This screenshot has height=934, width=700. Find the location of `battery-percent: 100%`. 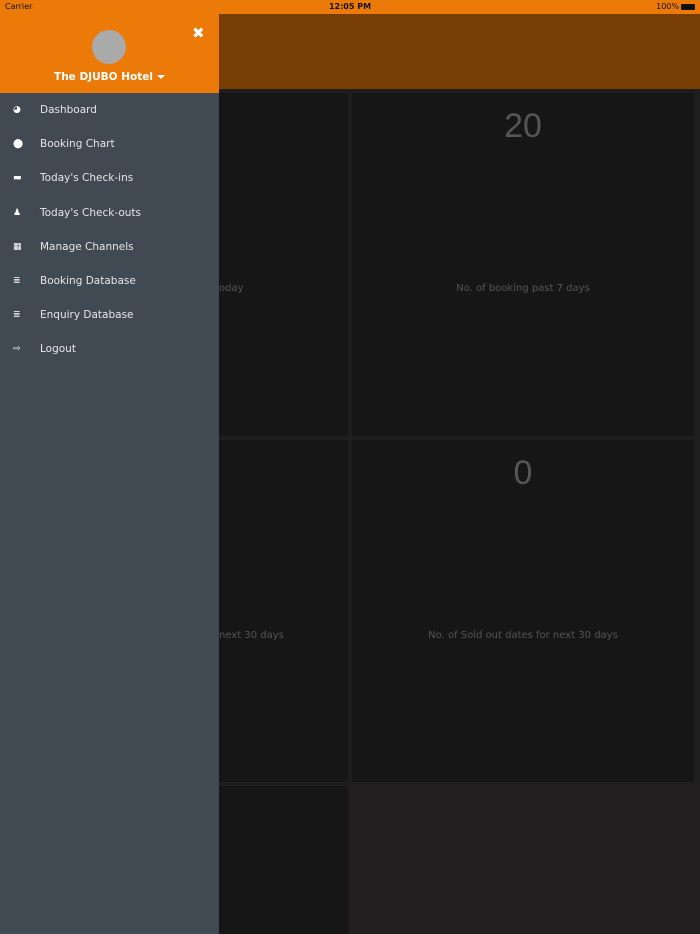

battery-percent: 100% is located at coordinates (667, 6).